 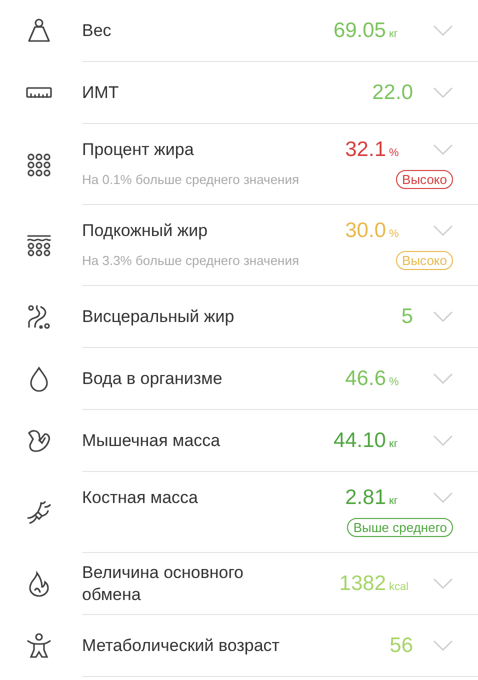 I want to click on metric-value: 56, so click(x=400, y=646).